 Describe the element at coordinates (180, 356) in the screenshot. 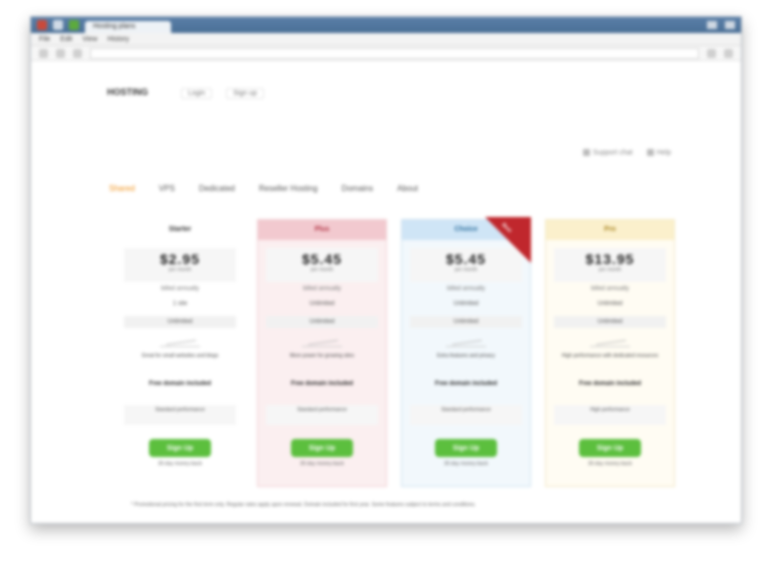

I see `plan-description: Great for small websites and blogs` at that location.